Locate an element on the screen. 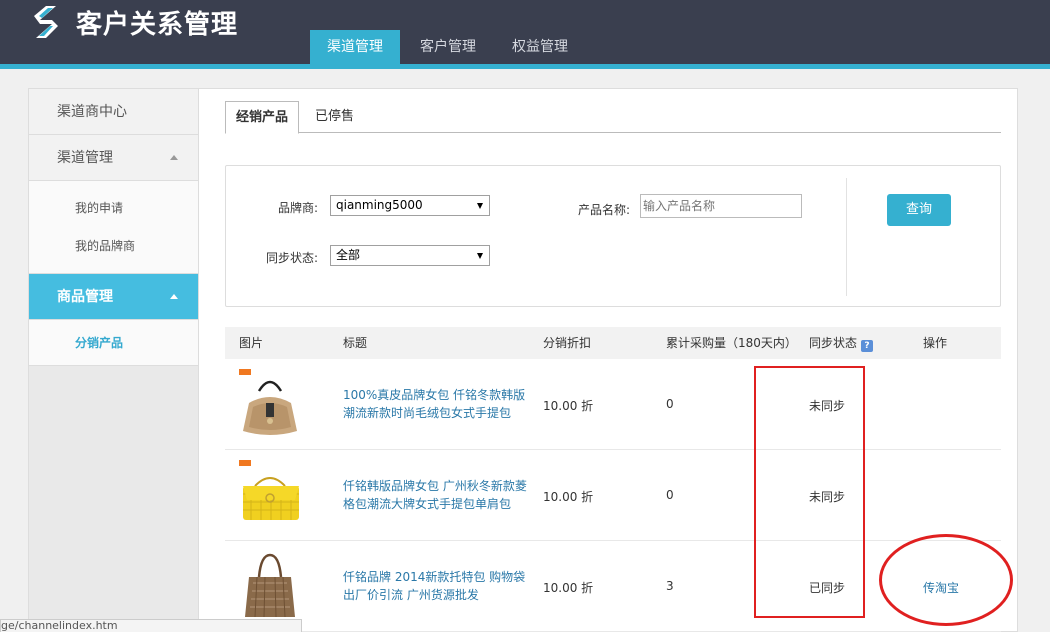 This screenshot has width=1050, height=632. annotation-ellipse is located at coordinates (946, 580).